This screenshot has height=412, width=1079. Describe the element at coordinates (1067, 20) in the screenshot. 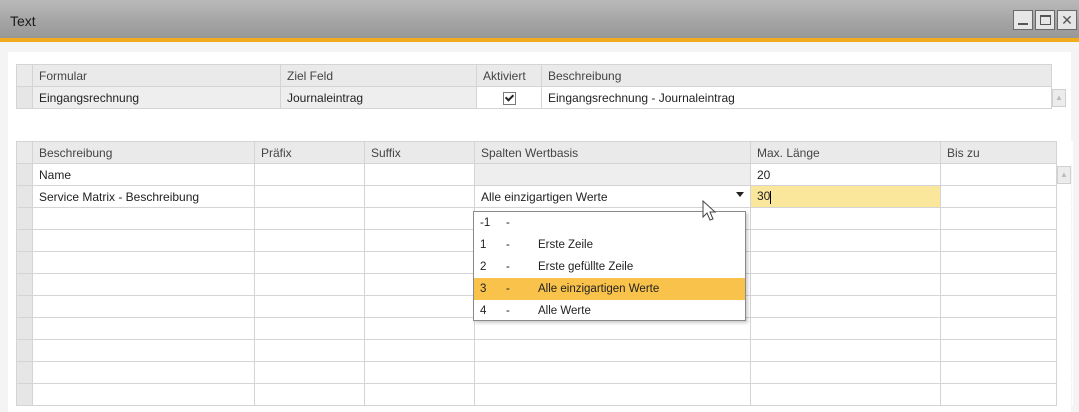

I see `close-button: ✕` at that location.